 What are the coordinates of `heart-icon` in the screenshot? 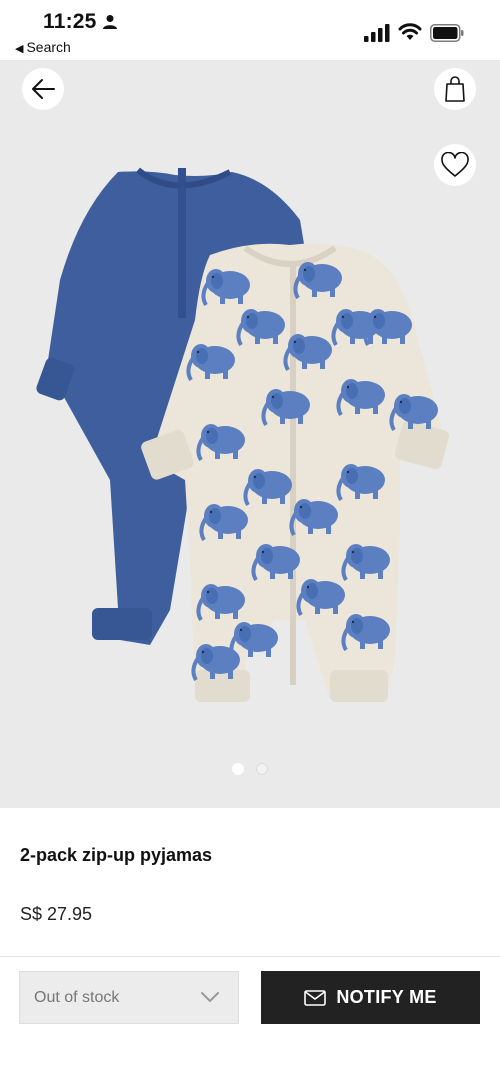 It's located at (455, 164).